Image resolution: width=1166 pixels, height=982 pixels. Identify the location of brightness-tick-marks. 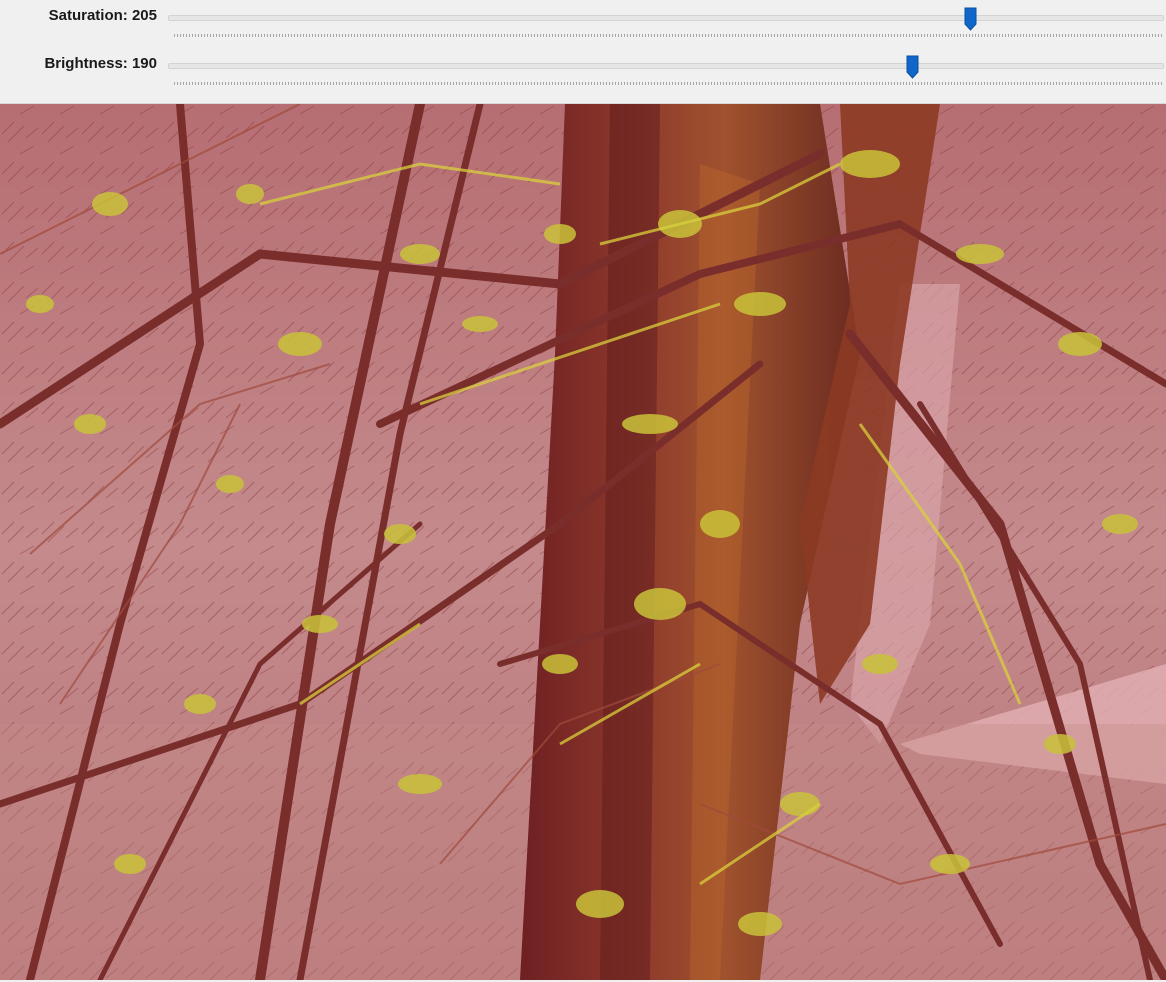
(669, 83).